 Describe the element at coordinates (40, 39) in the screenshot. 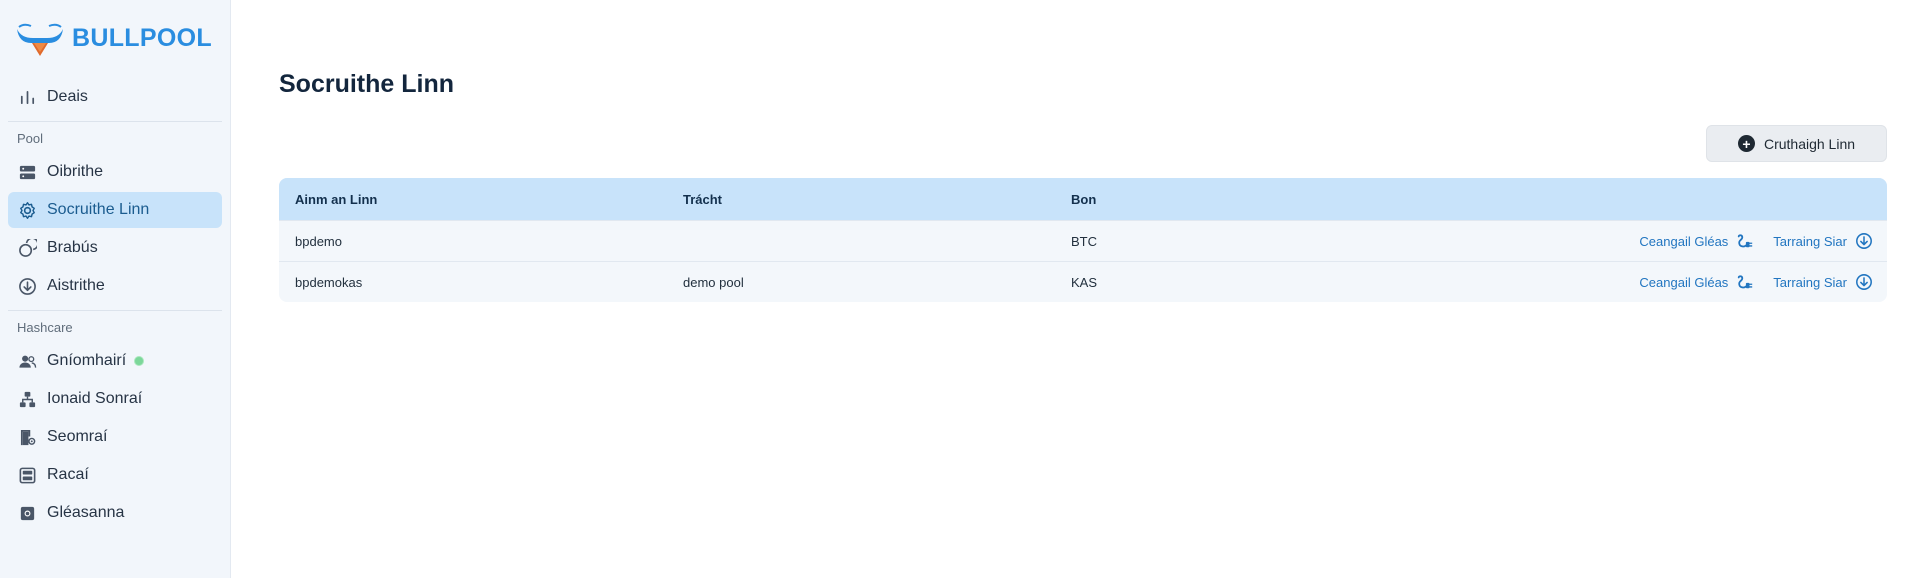

I see `bull-logo-icon` at that location.